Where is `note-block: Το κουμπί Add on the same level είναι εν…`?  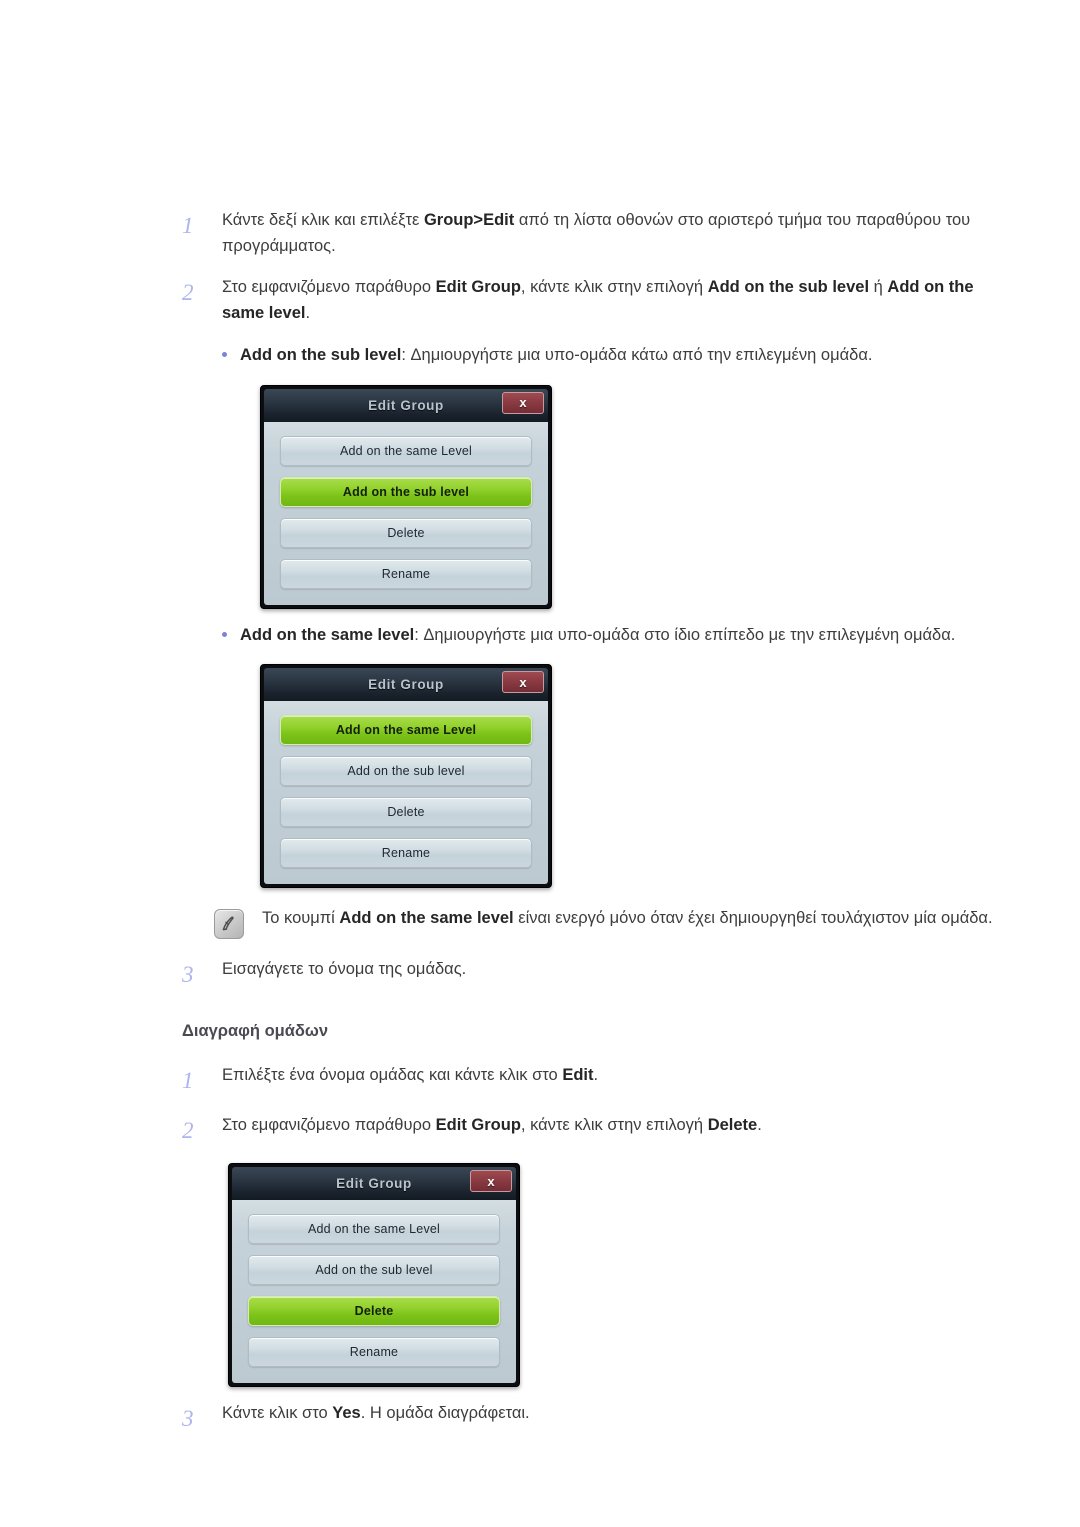
note-block: Το κουμπί Add on the same level είναι εν… is located at coordinates (607, 923).